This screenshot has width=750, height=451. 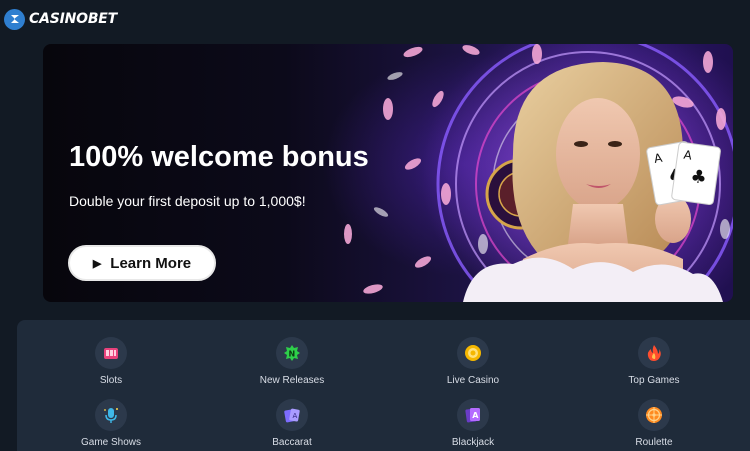 What do you see at coordinates (111, 415) in the screenshot?
I see `microphone-icon` at bounding box center [111, 415].